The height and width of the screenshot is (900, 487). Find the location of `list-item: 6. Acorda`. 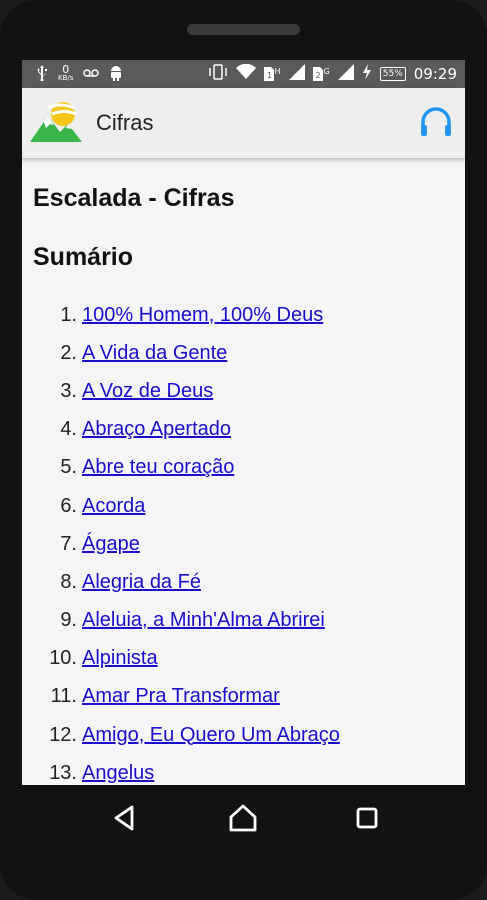

list-item: 6. Acorda is located at coordinates (181, 506).